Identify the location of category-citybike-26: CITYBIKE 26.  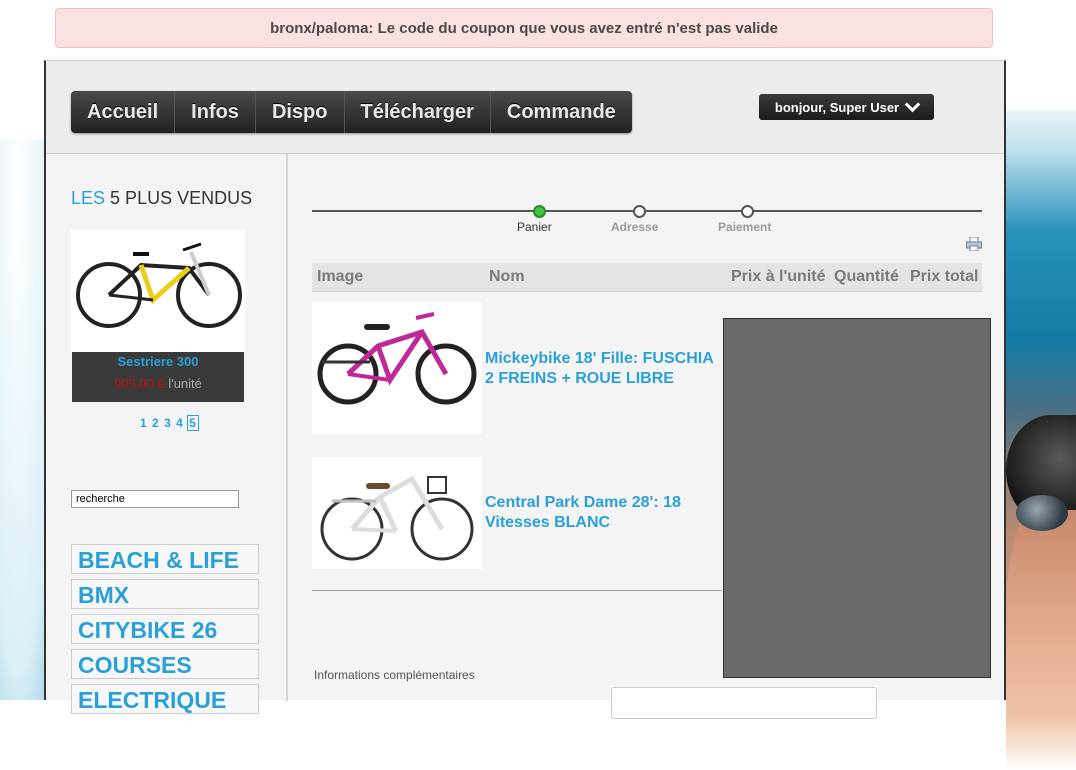
(165, 629).